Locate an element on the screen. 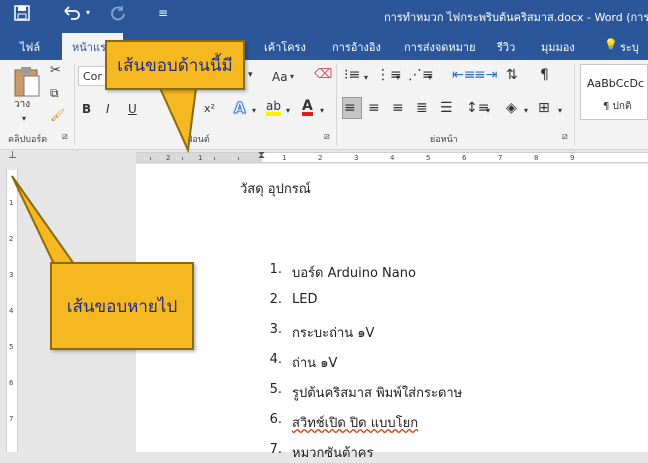  paragraph-launcher-icon: ⧄ is located at coordinates (565, 137).